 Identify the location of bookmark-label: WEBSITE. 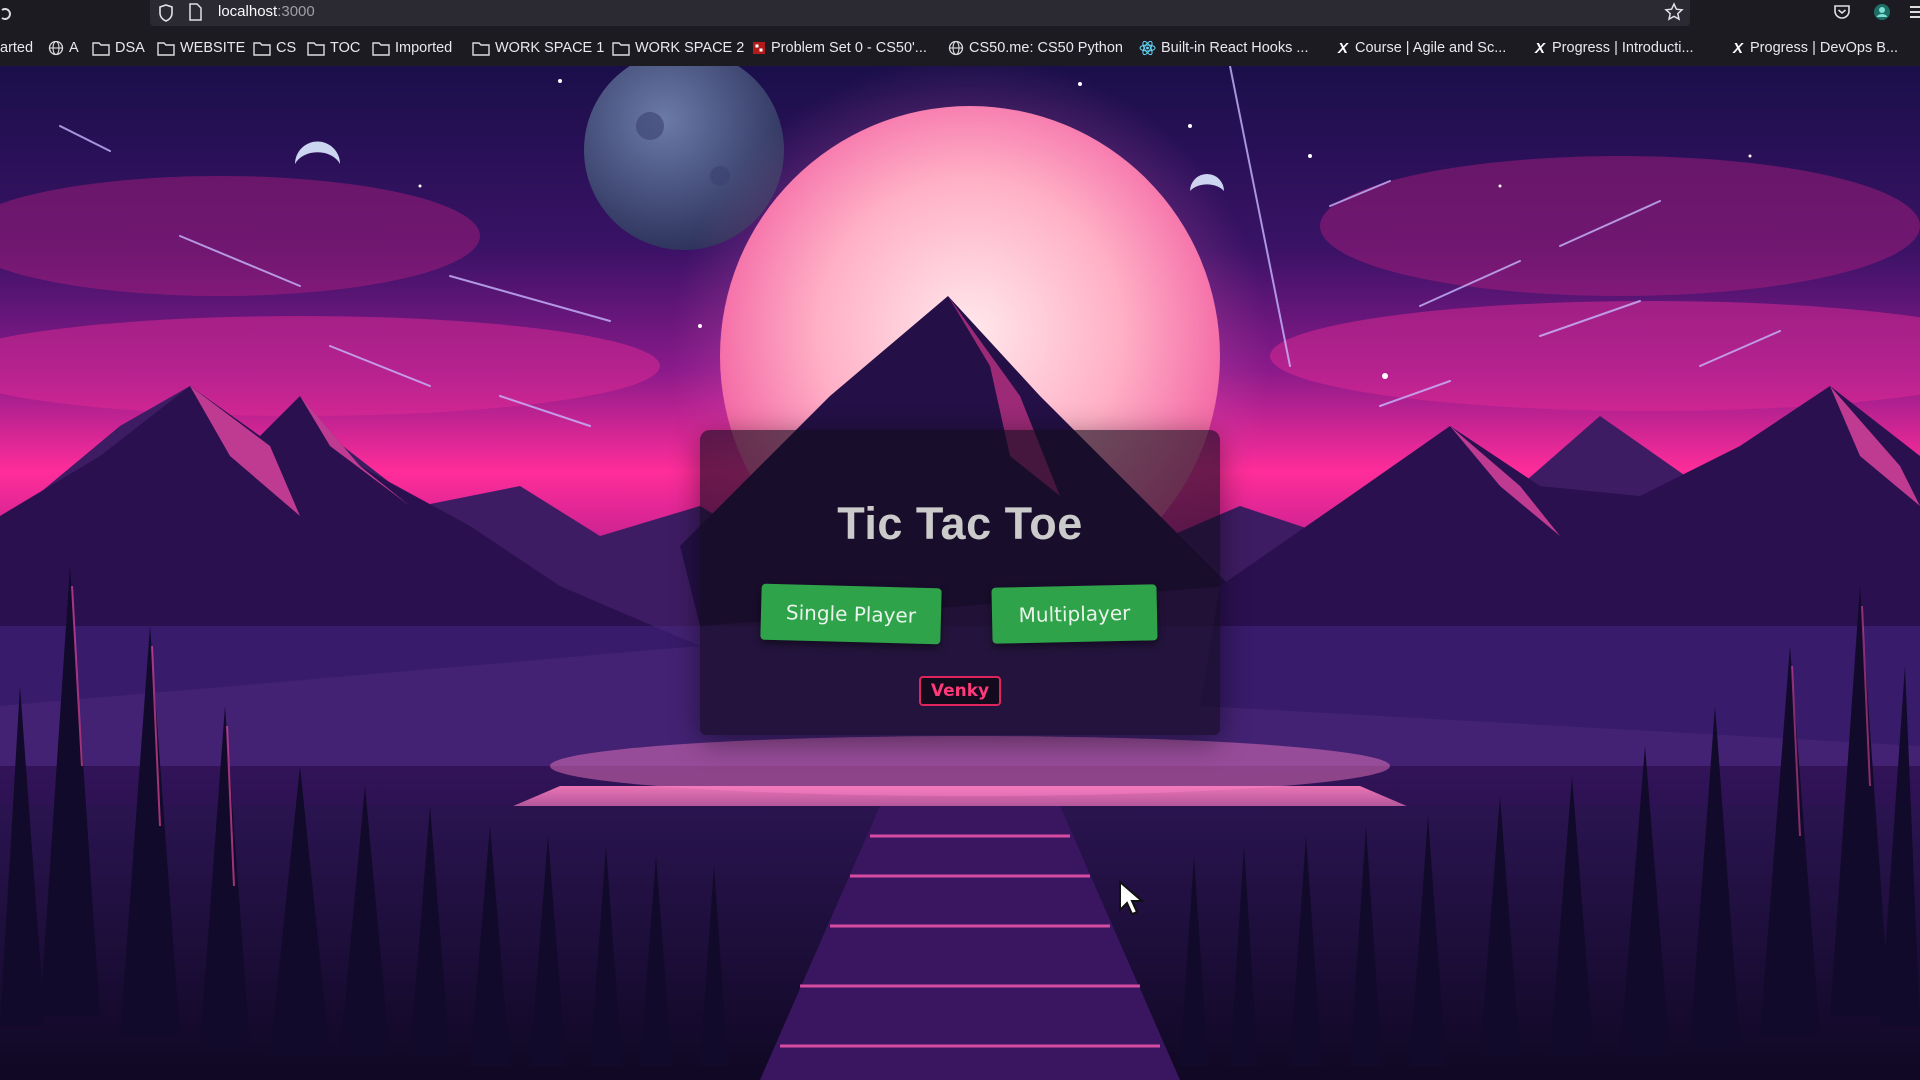
(213, 48).